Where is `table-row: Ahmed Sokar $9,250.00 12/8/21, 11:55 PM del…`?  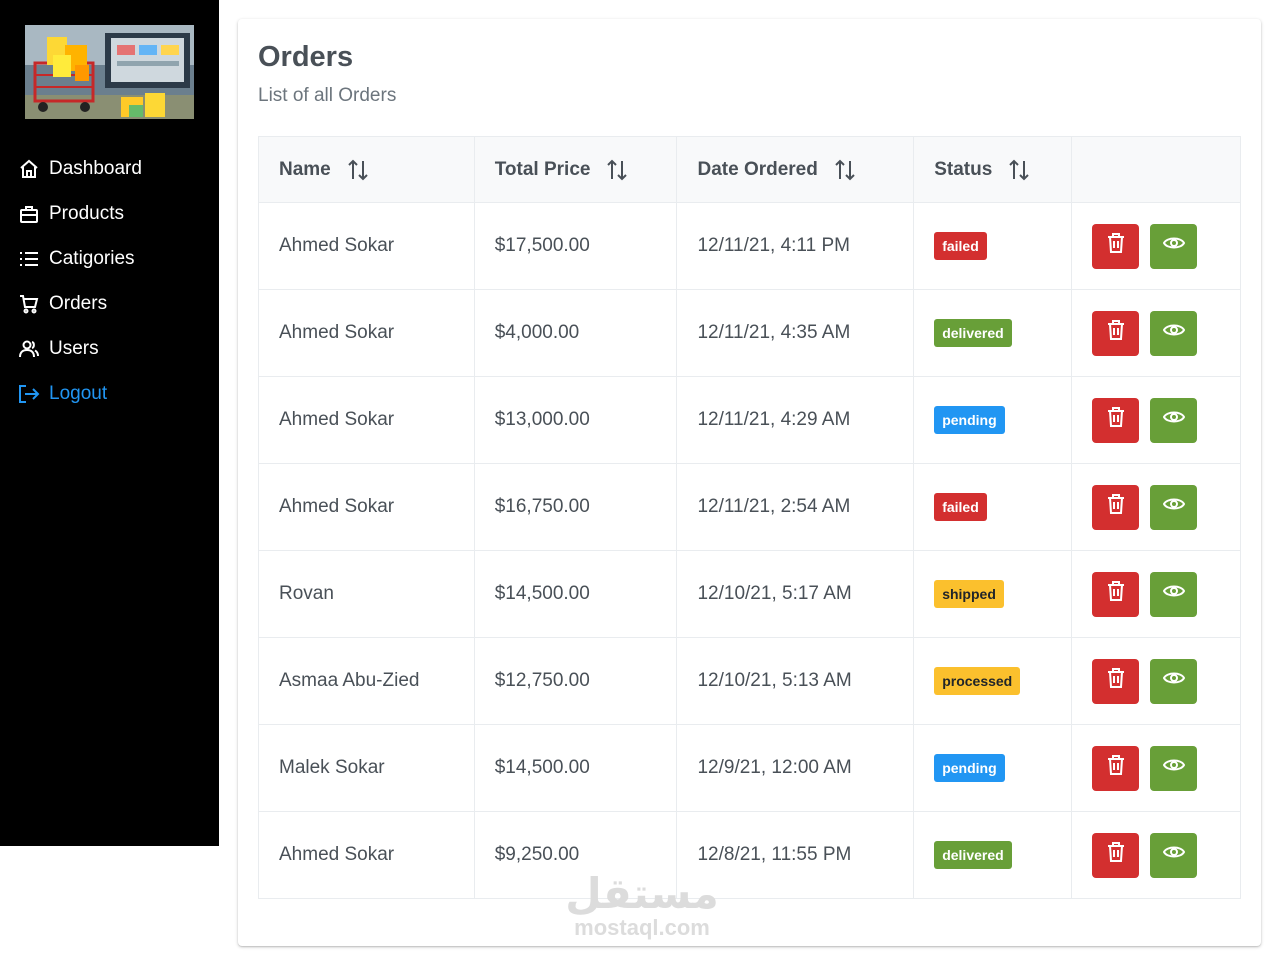 table-row: Ahmed Sokar $9,250.00 12/8/21, 11:55 PM del… is located at coordinates (749, 855).